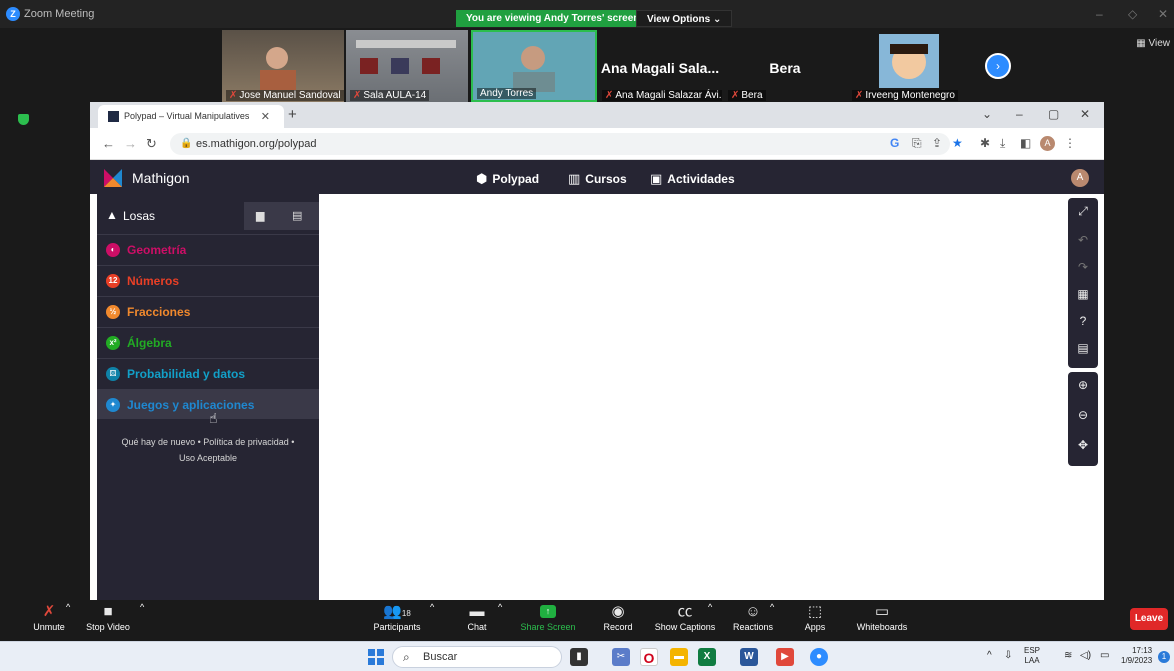 This screenshot has width=1174, height=671. Describe the element at coordinates (1070, 143) in the screenshot. I see `menu-kebab-icon: ⋮` at that location.